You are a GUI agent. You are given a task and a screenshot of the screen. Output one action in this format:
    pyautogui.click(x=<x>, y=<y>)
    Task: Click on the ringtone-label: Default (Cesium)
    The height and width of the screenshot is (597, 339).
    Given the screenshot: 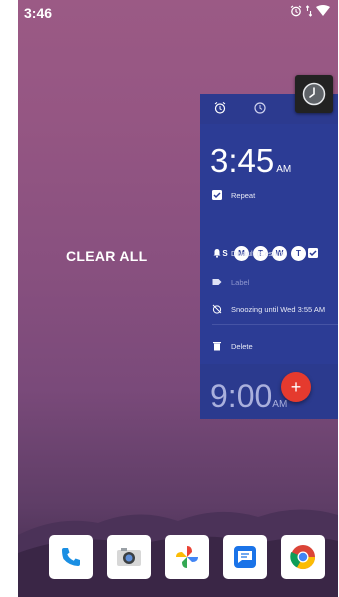 What is the action you would take?
    pyautogui.click(x=259, y=253)
    